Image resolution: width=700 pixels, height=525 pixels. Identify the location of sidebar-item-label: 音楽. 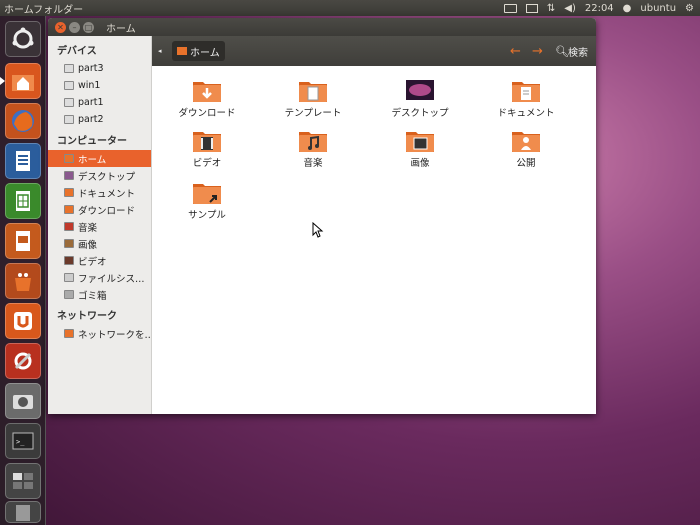
(88, 228).